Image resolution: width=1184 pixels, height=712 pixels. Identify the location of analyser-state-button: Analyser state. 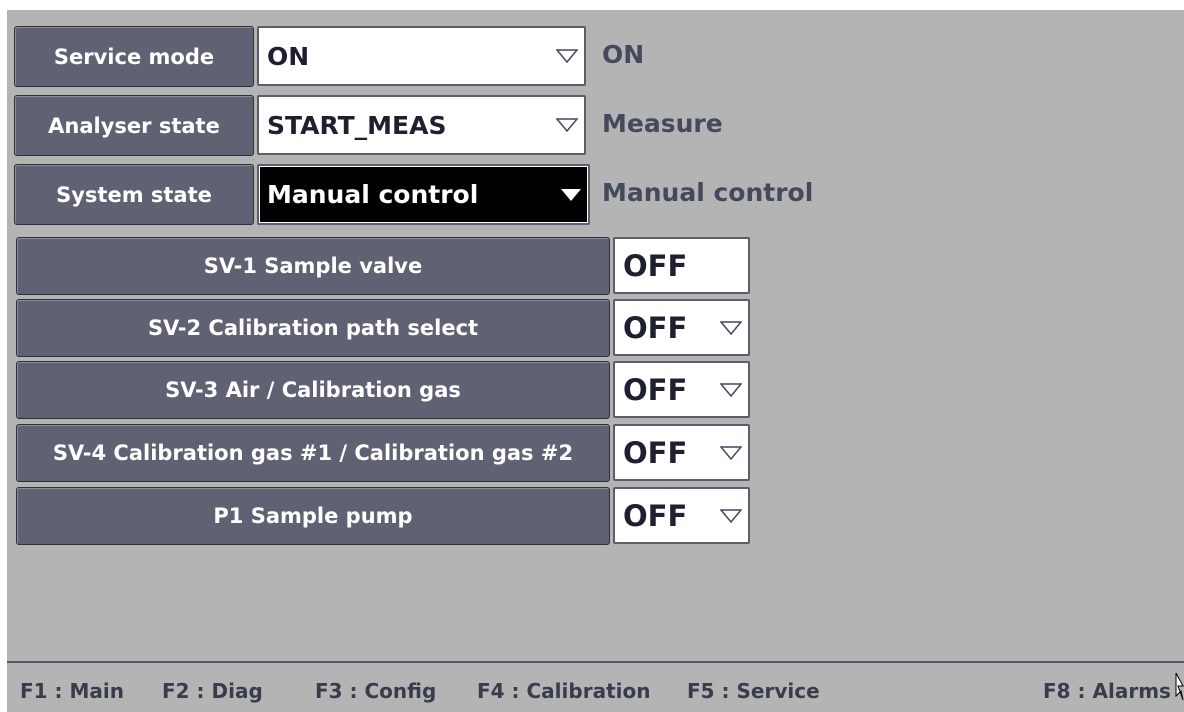
(134, 125).